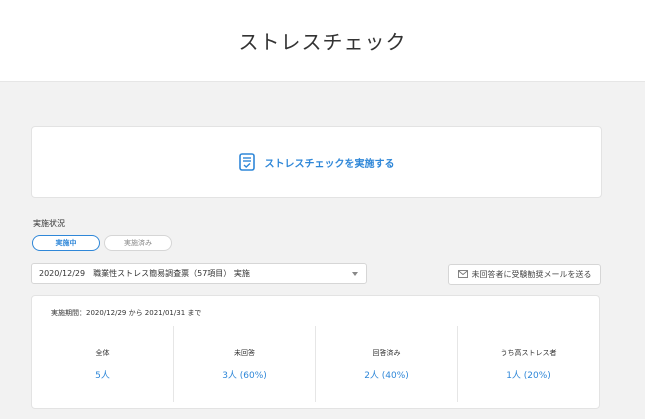  Describe the element at coordinates (246, 162) in the screenshot. I see `clipboard-check-icon` at that location.